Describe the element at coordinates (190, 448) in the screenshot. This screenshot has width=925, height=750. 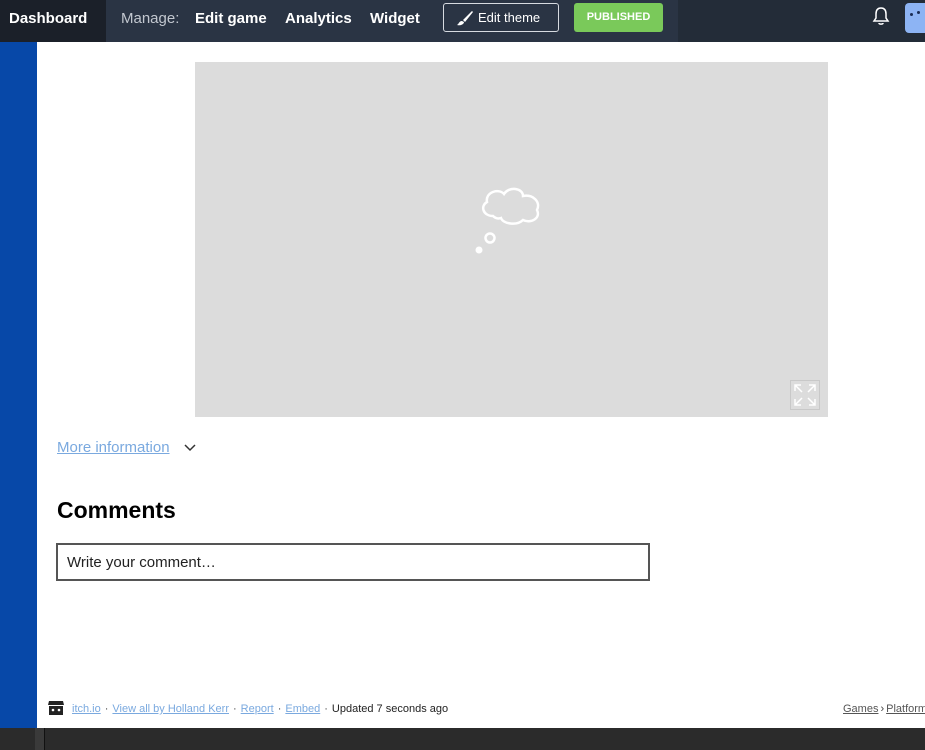
I see `chevron-down-icon` at that location.